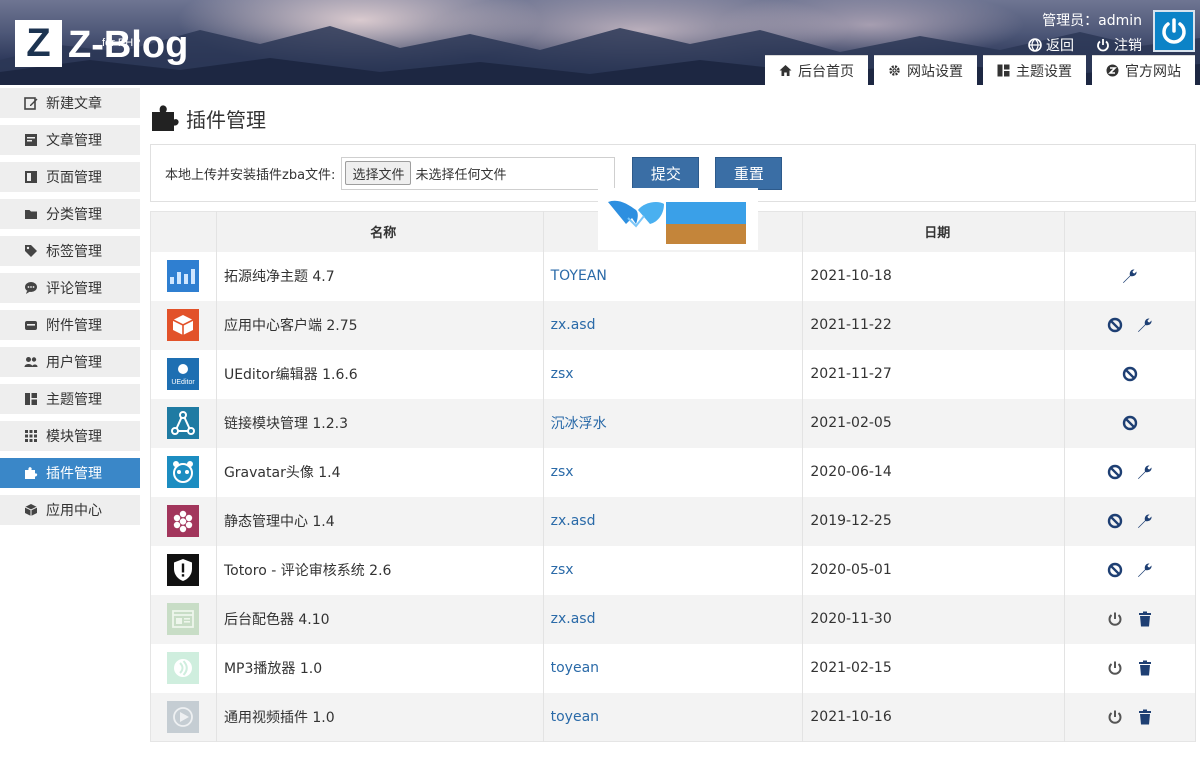 The height and width of the screenshot is (776, 1200). I want to click on box-icon, so click(31, 510).